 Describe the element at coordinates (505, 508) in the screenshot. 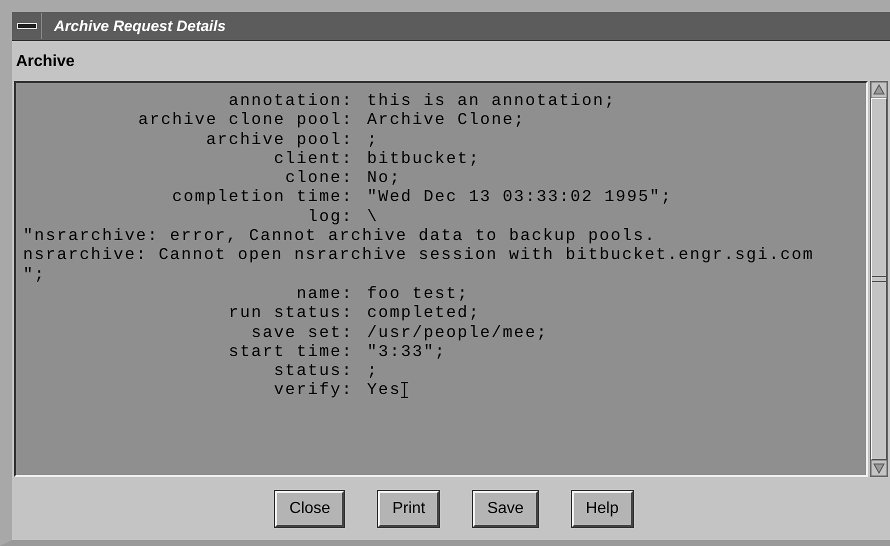

I see `dialog-button: Save` at that location.